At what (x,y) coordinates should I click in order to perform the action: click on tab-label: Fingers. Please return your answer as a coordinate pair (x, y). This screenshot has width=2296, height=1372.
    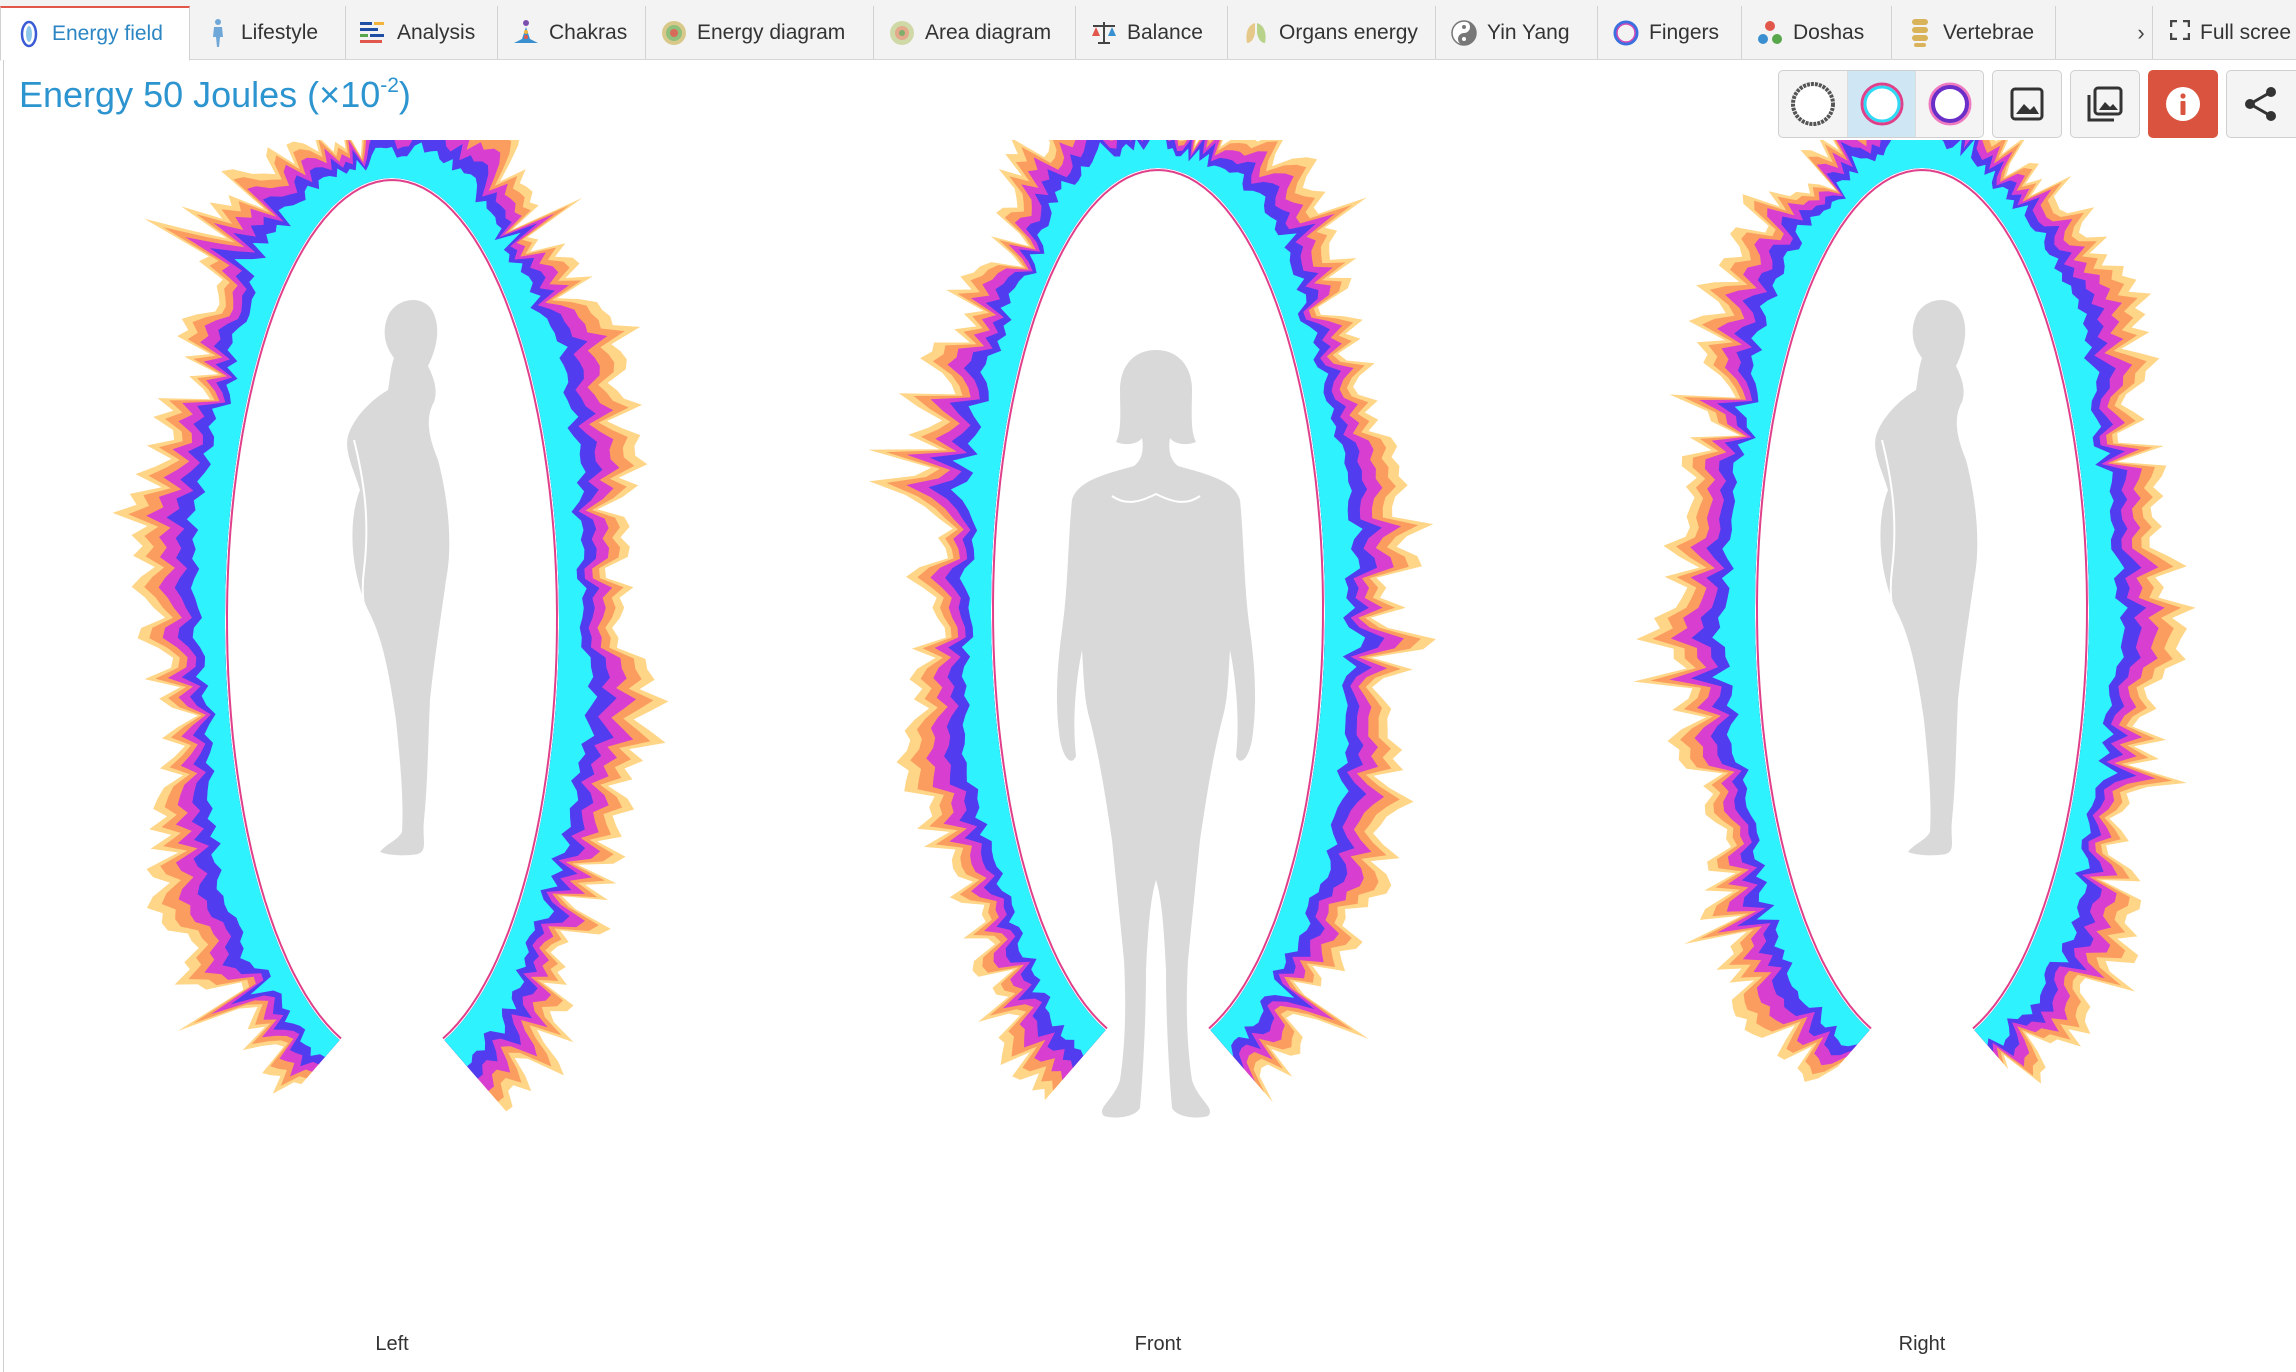
    Looking at the image, I should click on (1684, 32).